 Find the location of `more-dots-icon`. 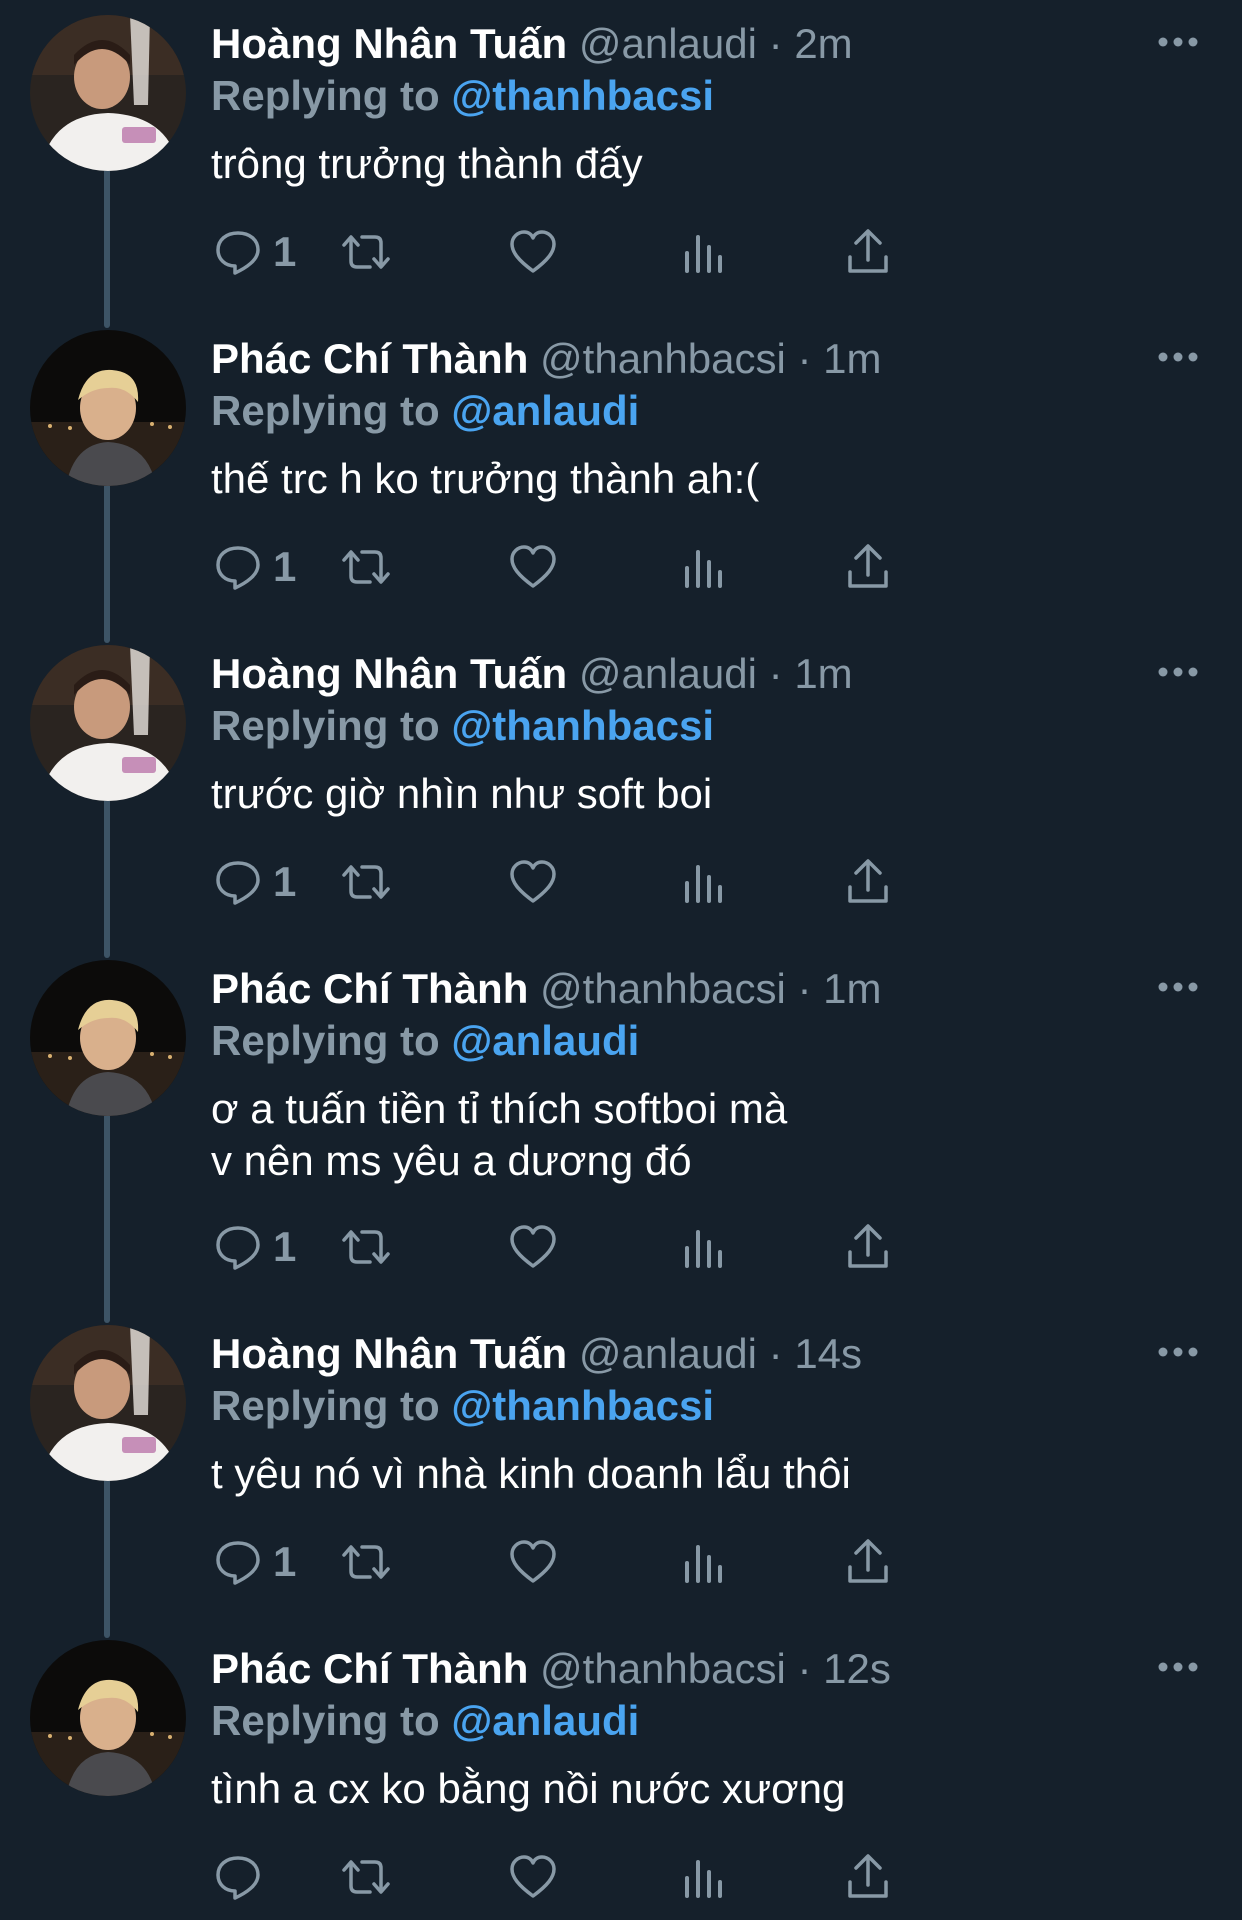

more-dots-icon is located at coordinates (1178, 987).